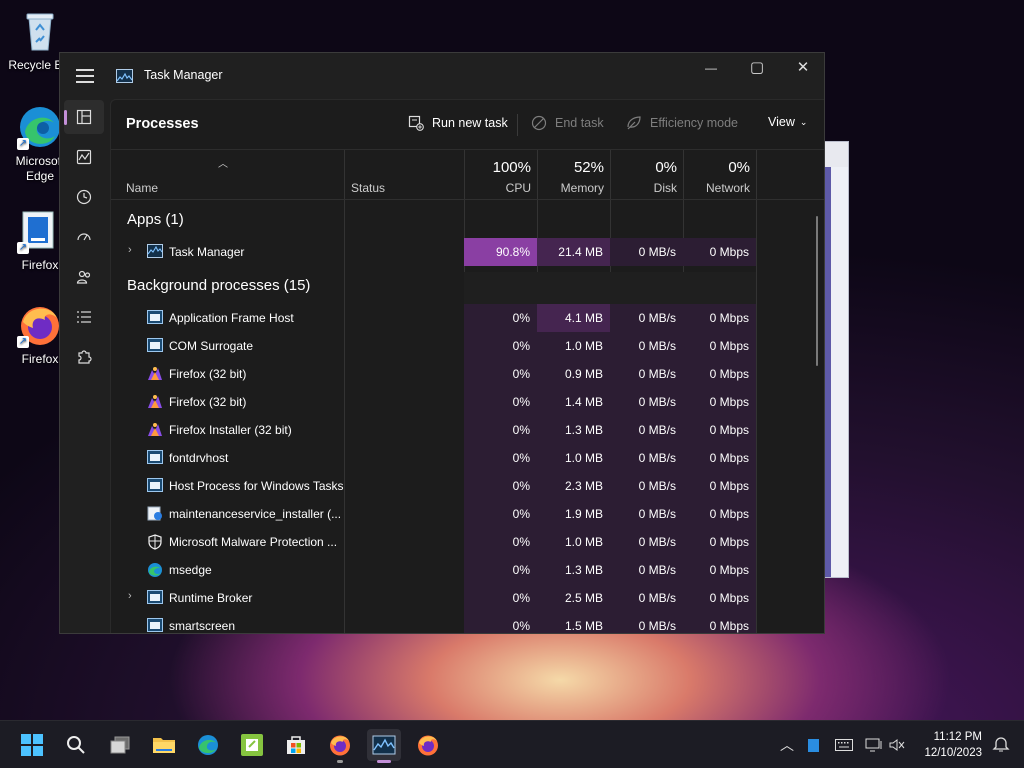 The height and width of the screenshot is (768, 1024). I want to click on memory-cell: 1.5 MB, so click(573, 622).